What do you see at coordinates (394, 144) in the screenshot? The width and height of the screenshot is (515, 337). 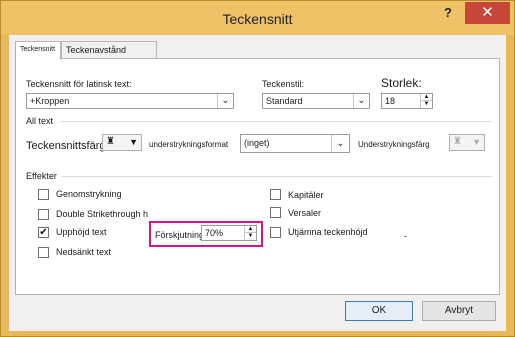 I see `underline-color-label: Understrykningsfärg` at bounding box center [394, 144].